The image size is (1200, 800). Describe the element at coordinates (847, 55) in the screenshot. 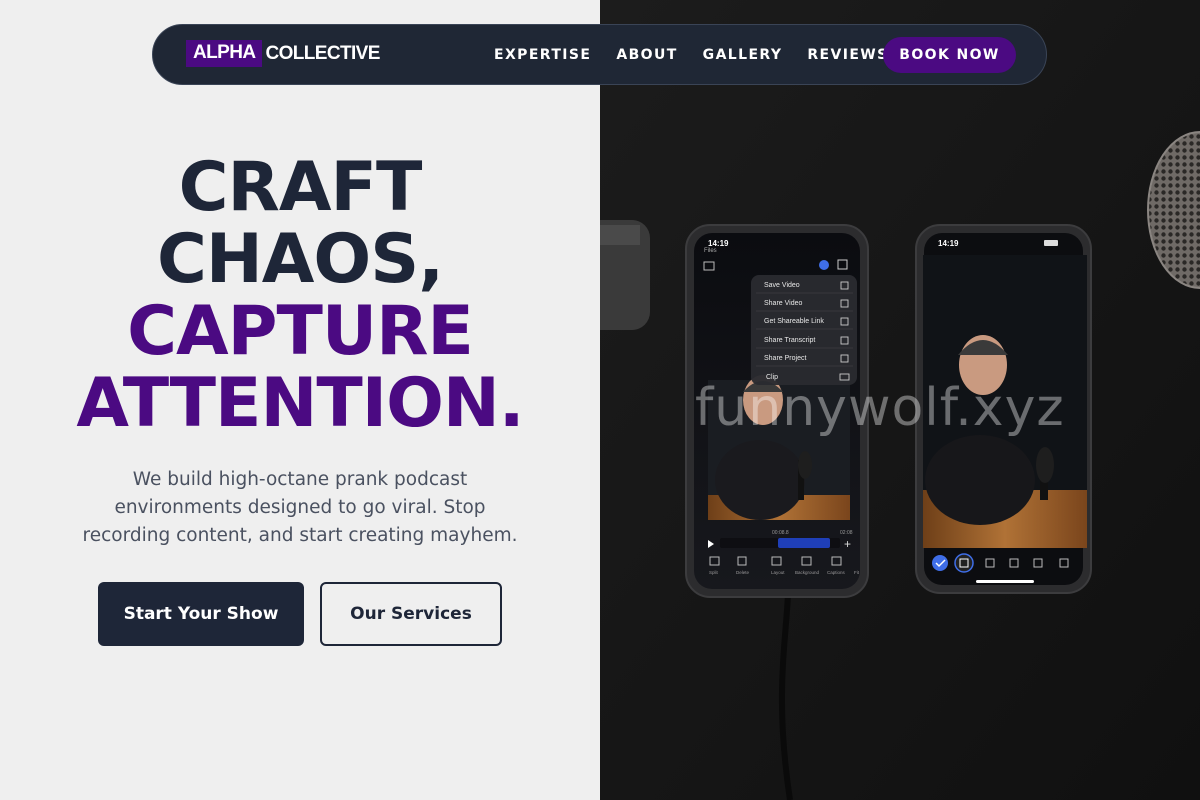

I see `nav-link-reviews: REVIEWS` at that location.